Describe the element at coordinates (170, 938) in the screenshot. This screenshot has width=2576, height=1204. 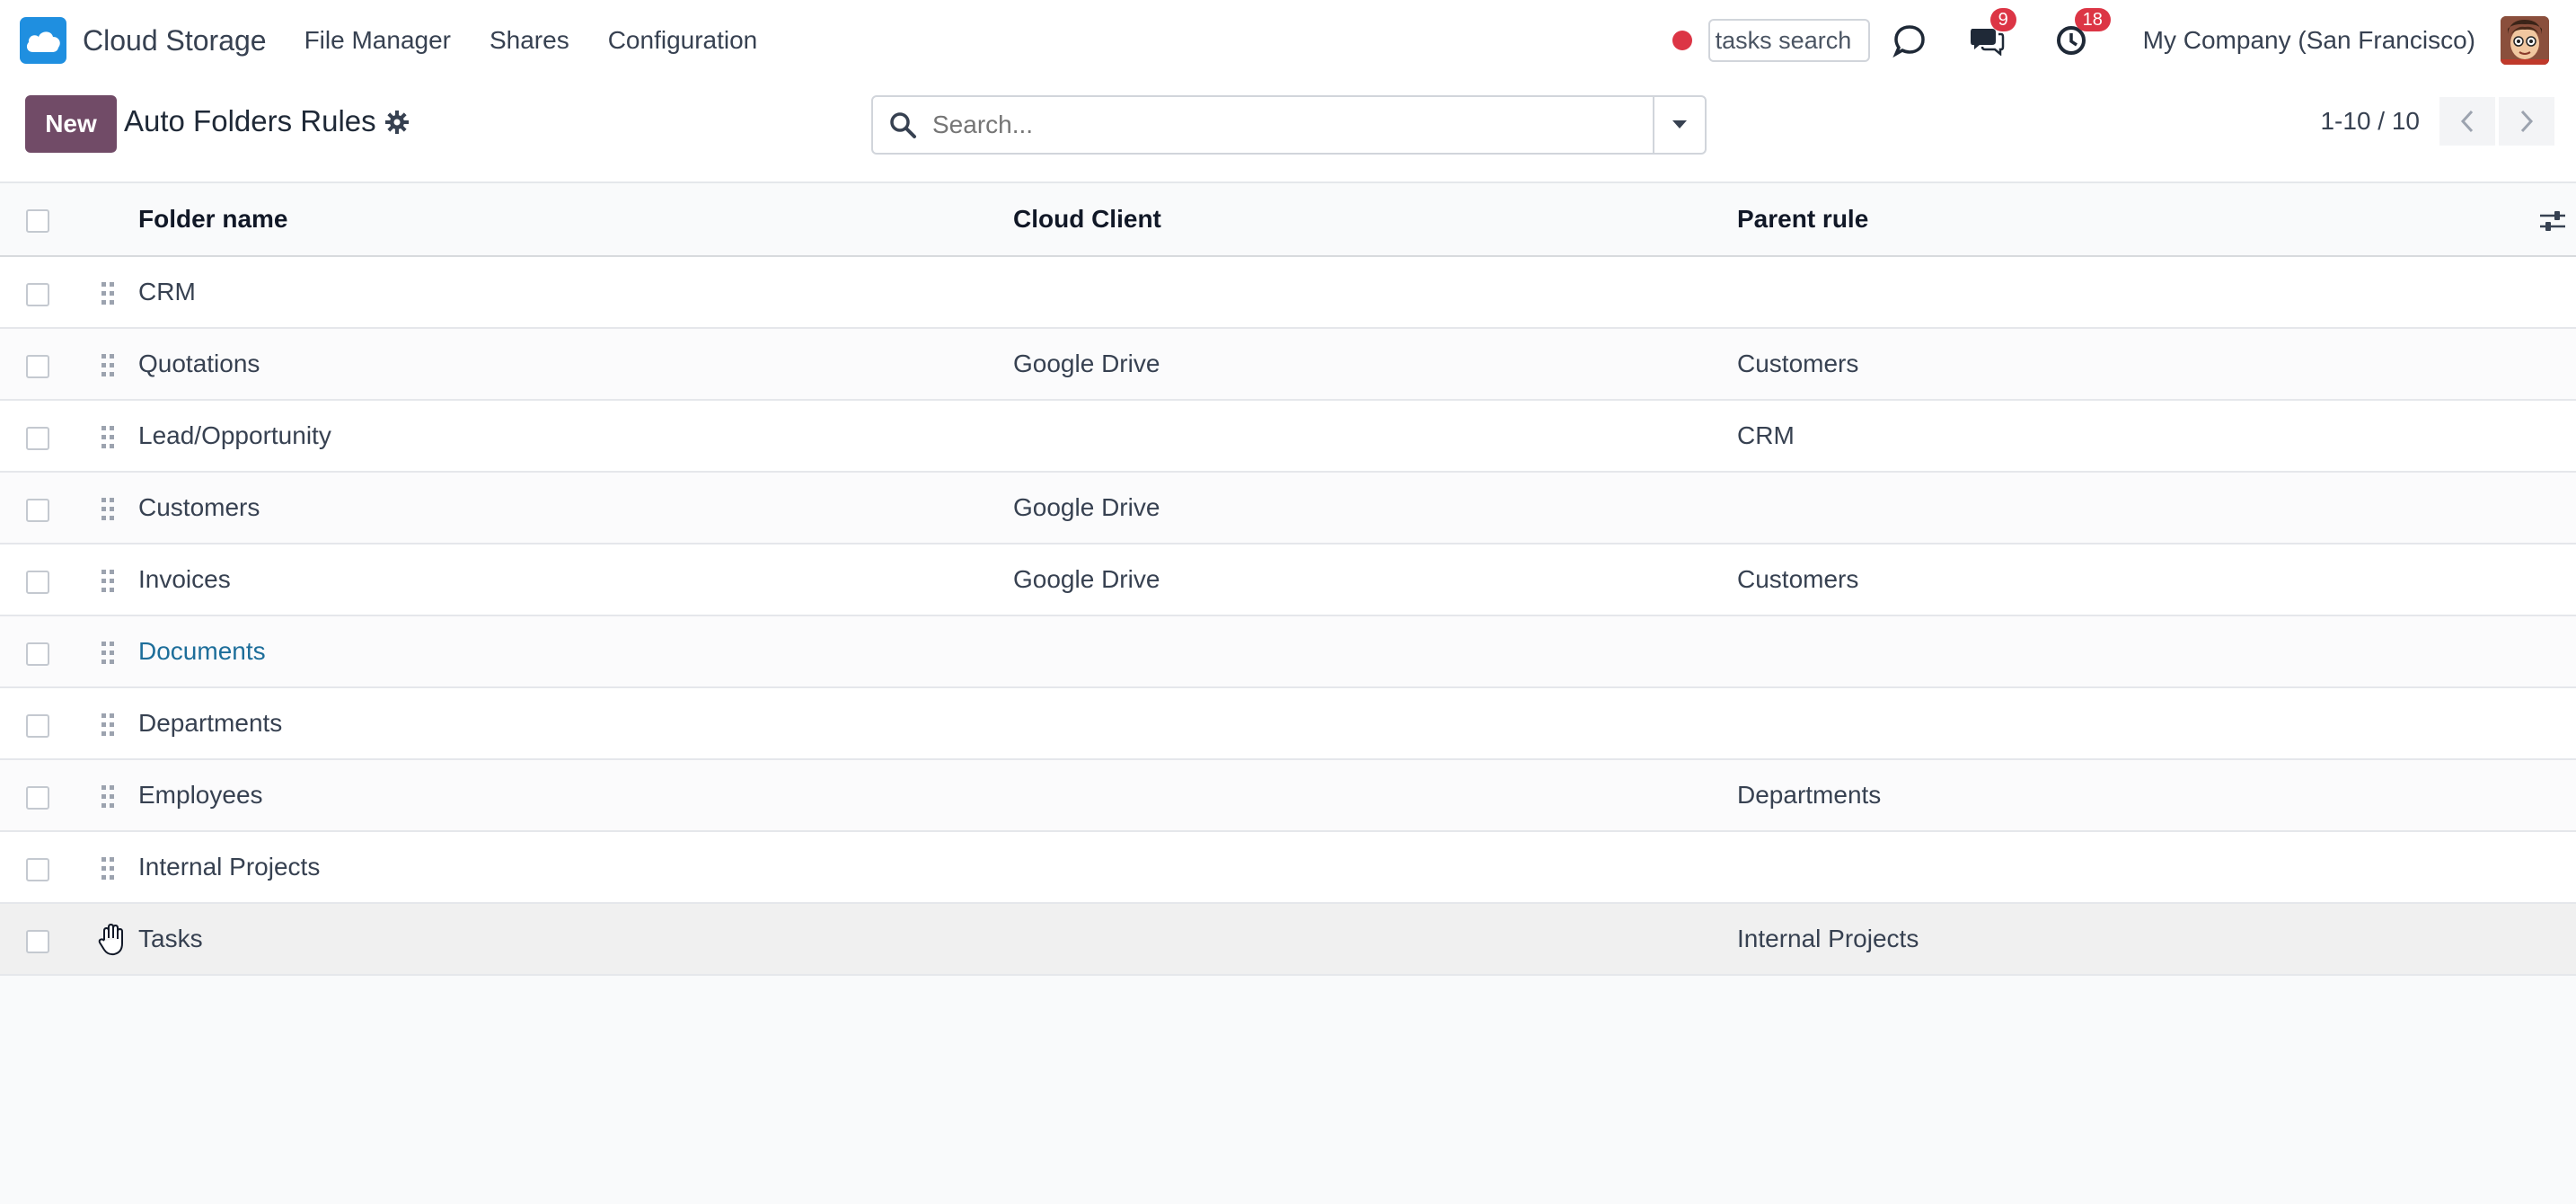
I see `folder-name-cell: Tasks` at that location.